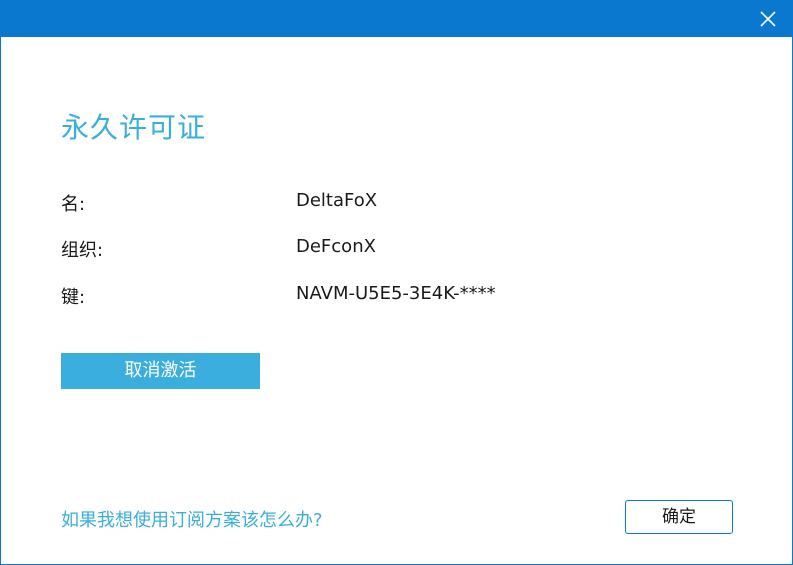  I want to click on close-button, so click(767, 18).